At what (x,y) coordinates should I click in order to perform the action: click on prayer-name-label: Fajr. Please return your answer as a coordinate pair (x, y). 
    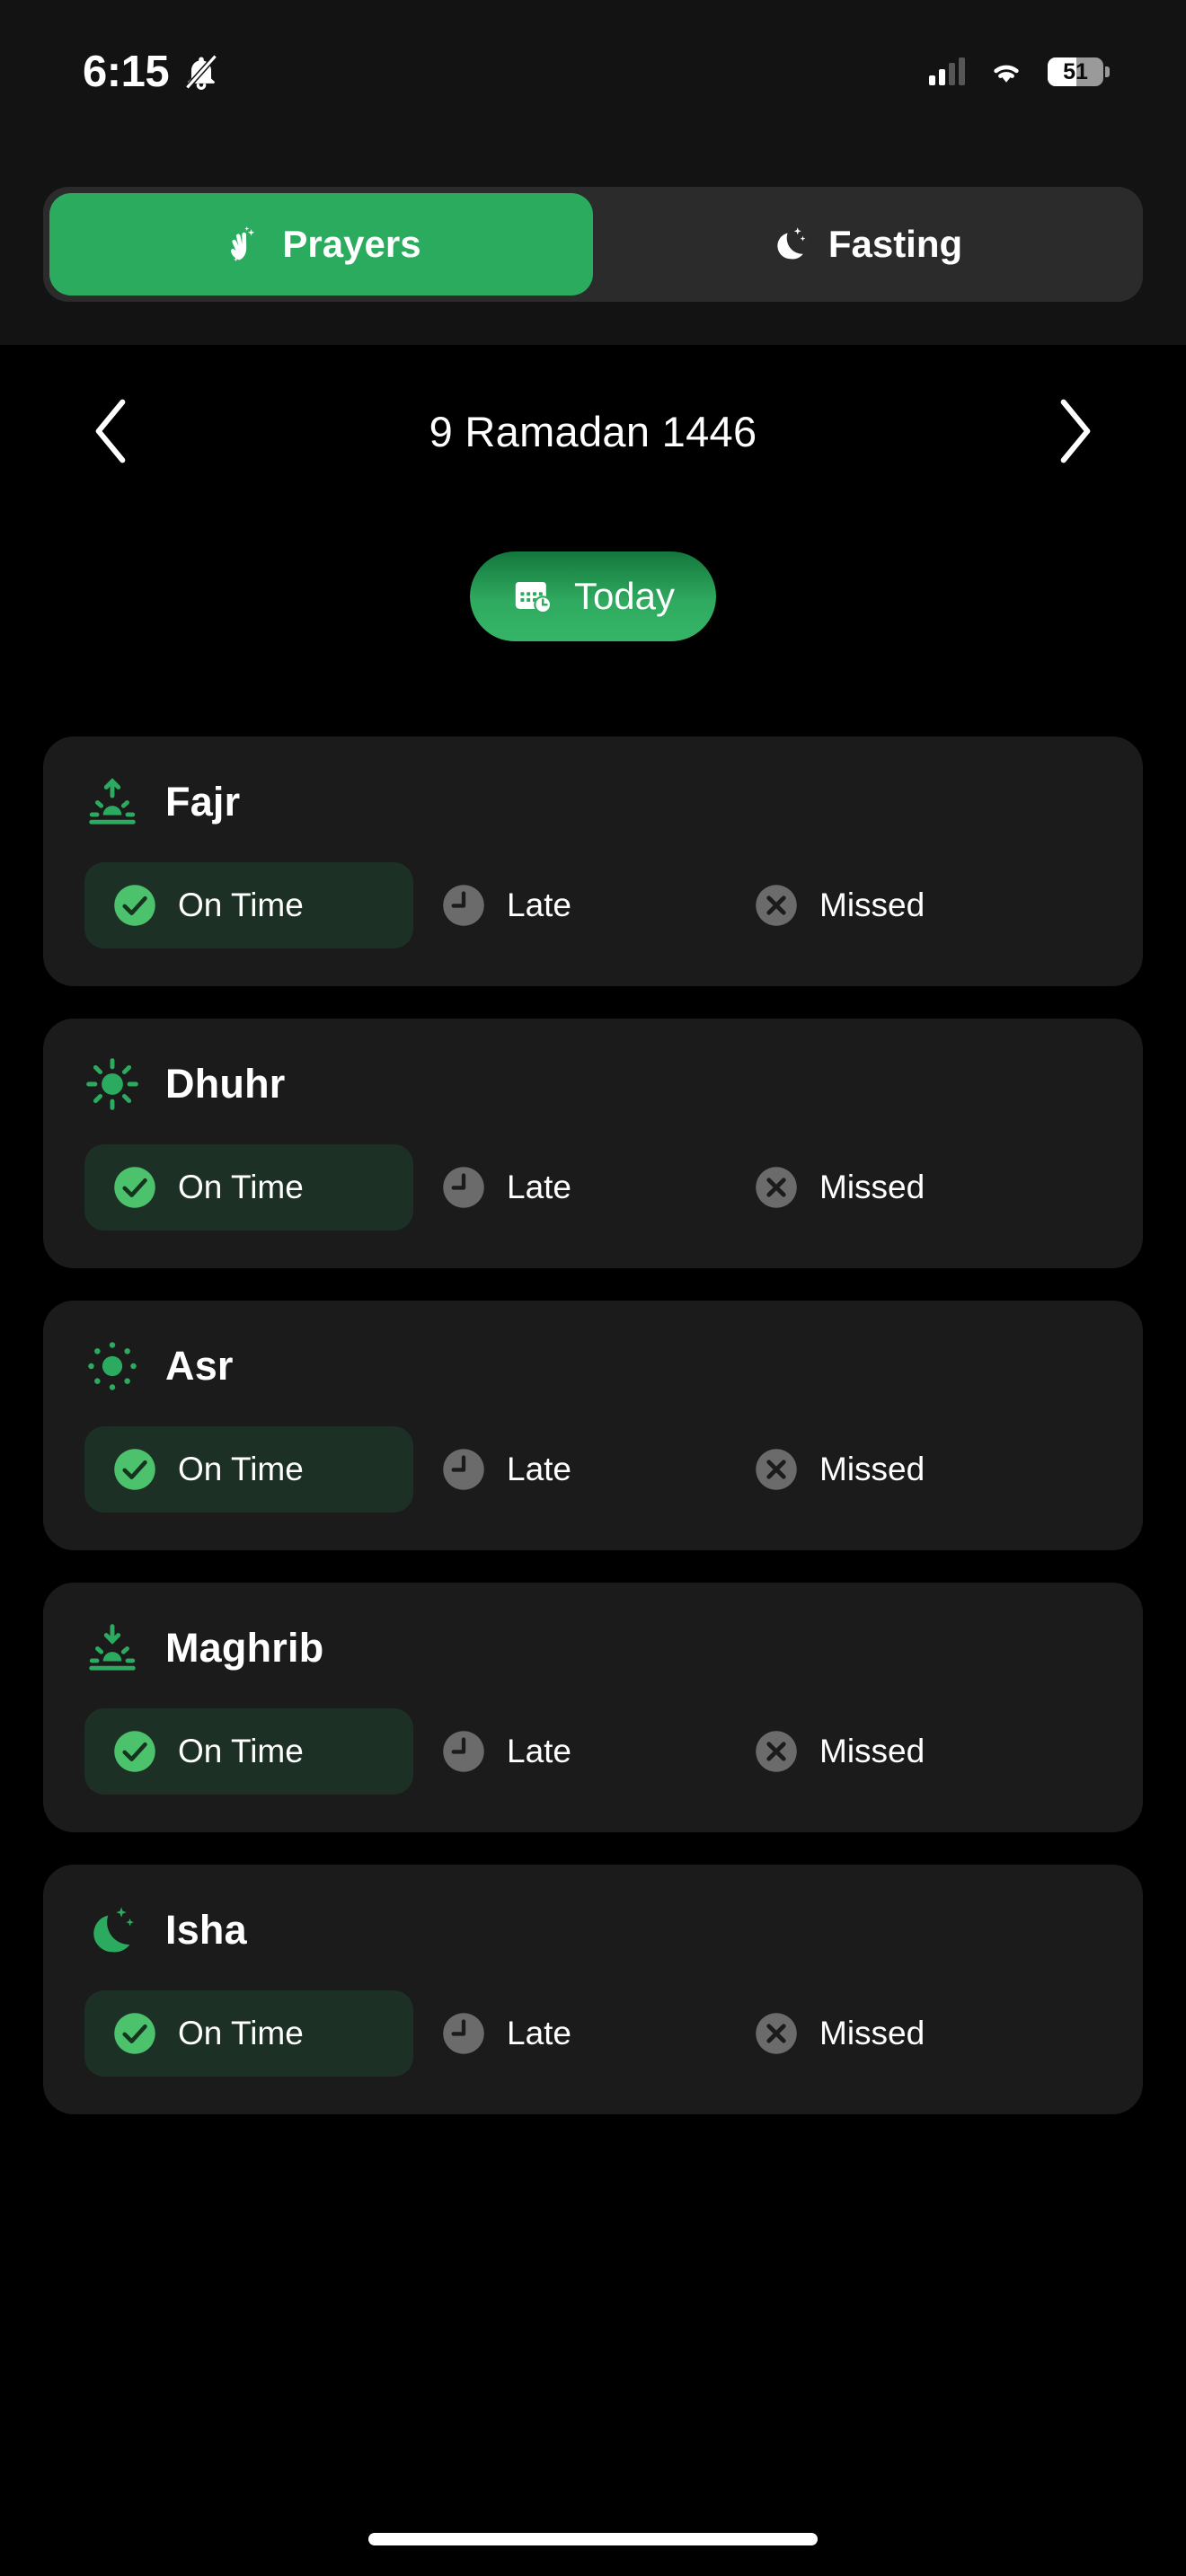
    Looking at the image, I should click on (203, 802).